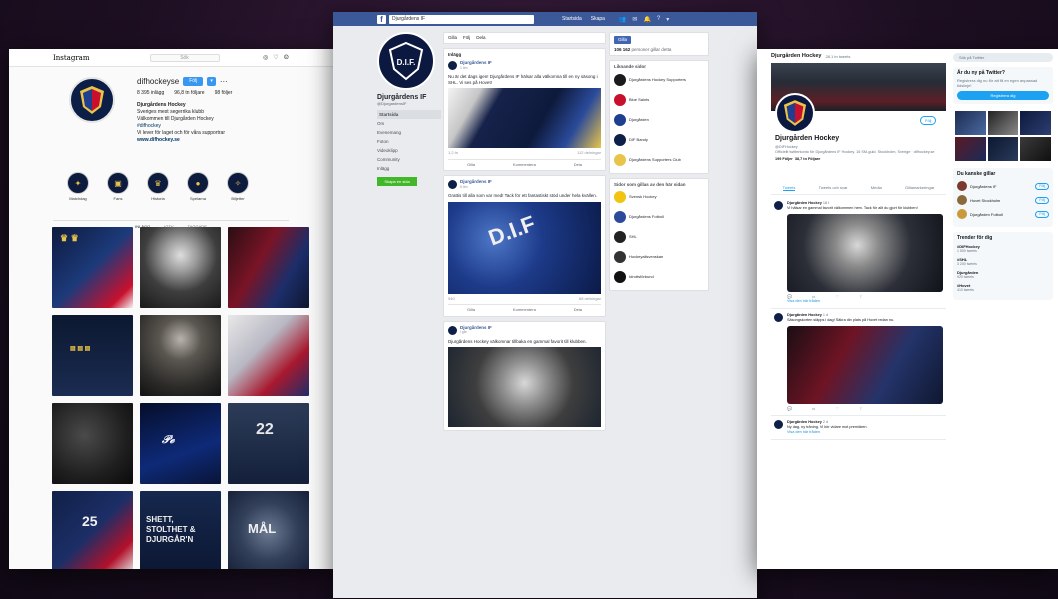 The height and width of the screenshot is (599, 1058). What do you see at coordinates (833, 188) in the screenshot?
I see `tab-tweets-replies: Tweets och svar` at bounding box center [833, 188].